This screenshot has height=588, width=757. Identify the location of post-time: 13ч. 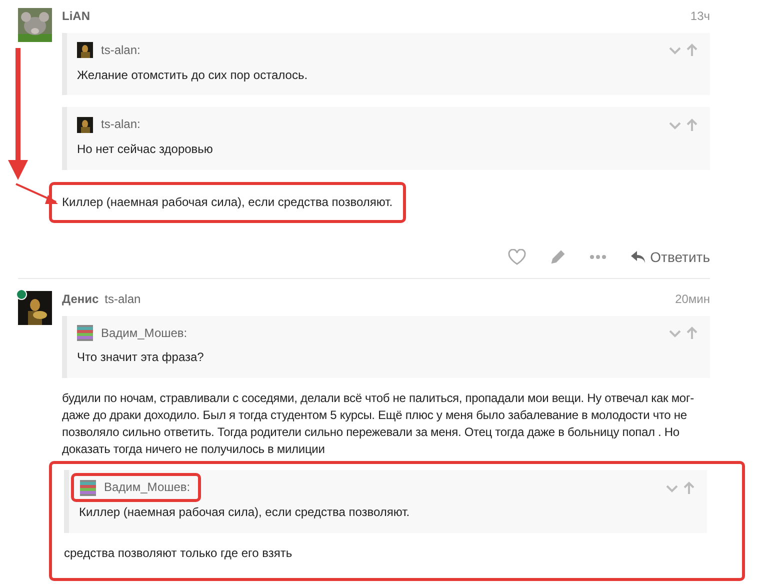
(700, 16).